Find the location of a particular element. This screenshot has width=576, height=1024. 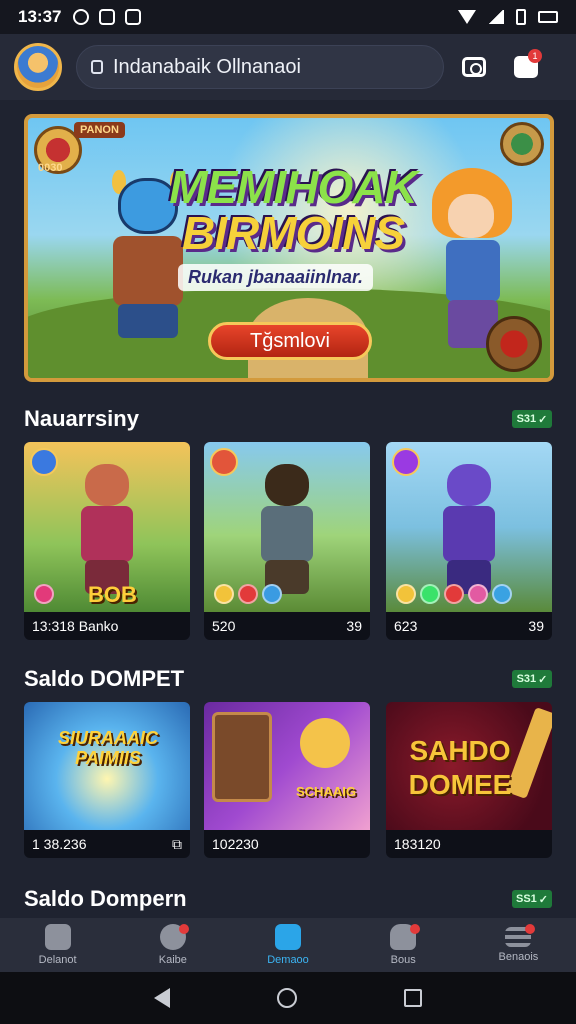

app-notification-icon is located at coordinates (107, 17).